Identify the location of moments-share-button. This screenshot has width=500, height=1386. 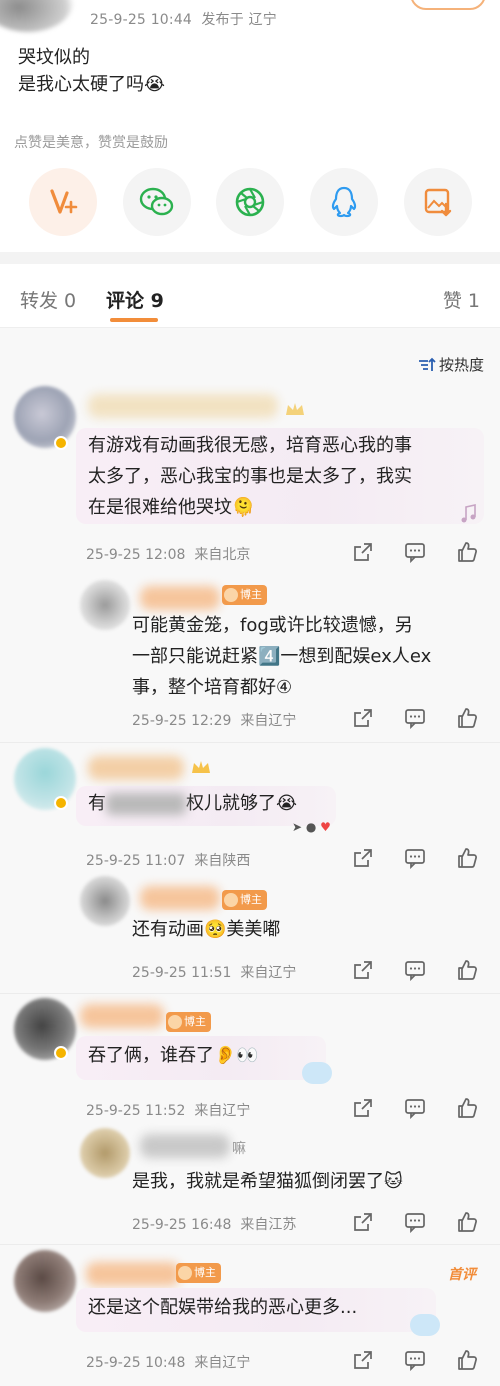
(250, 202).